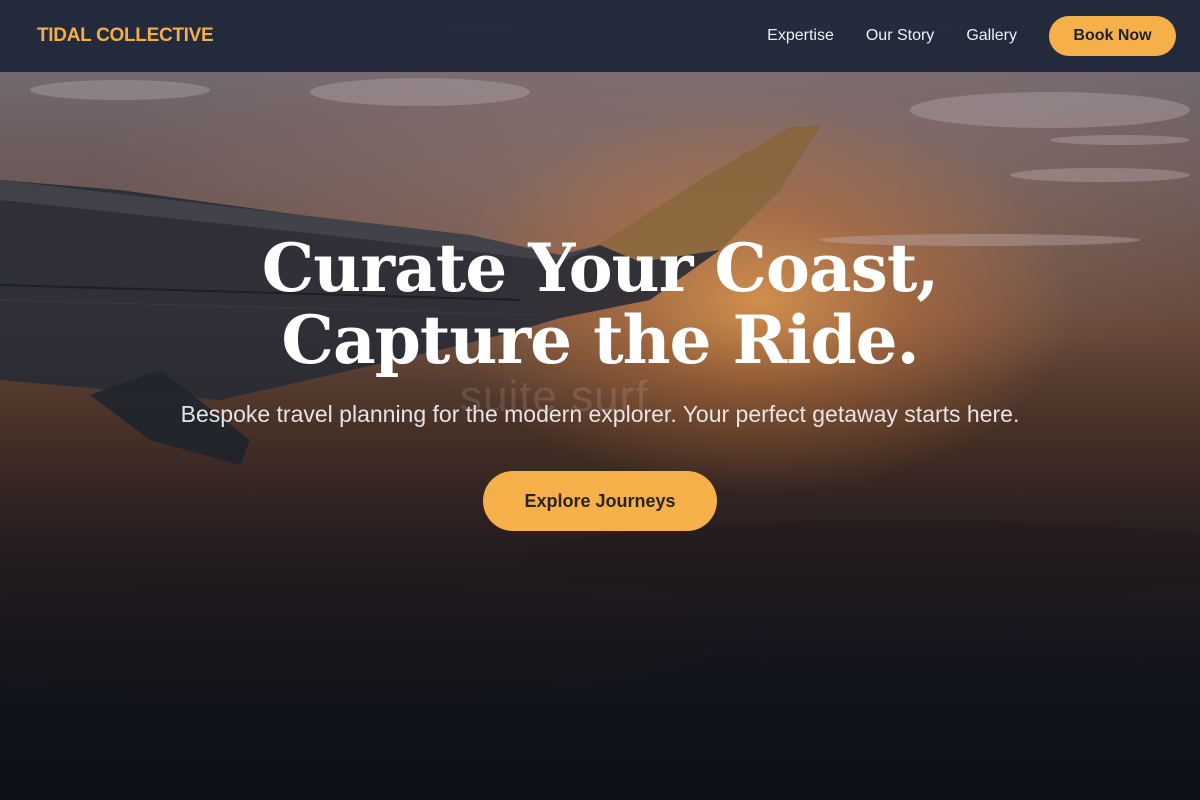 This screenshot has width=1200, height=800. I want to click on book-now-button: Book Now, so click(1112, 36).